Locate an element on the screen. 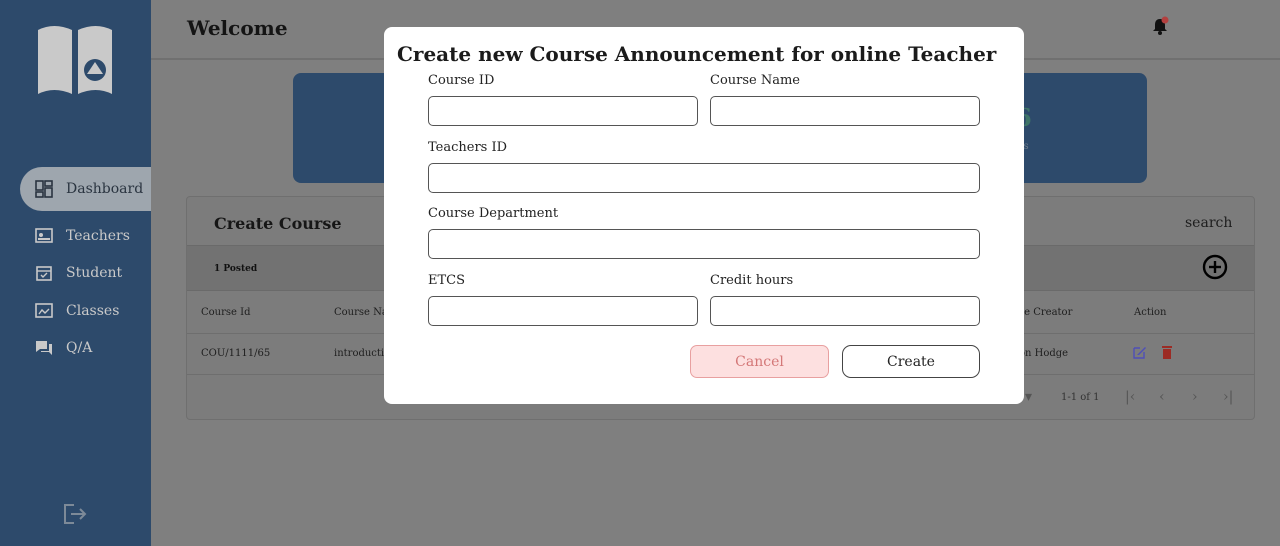  sidebar-item-qa: Q/A is located at coordinates (85, 348).